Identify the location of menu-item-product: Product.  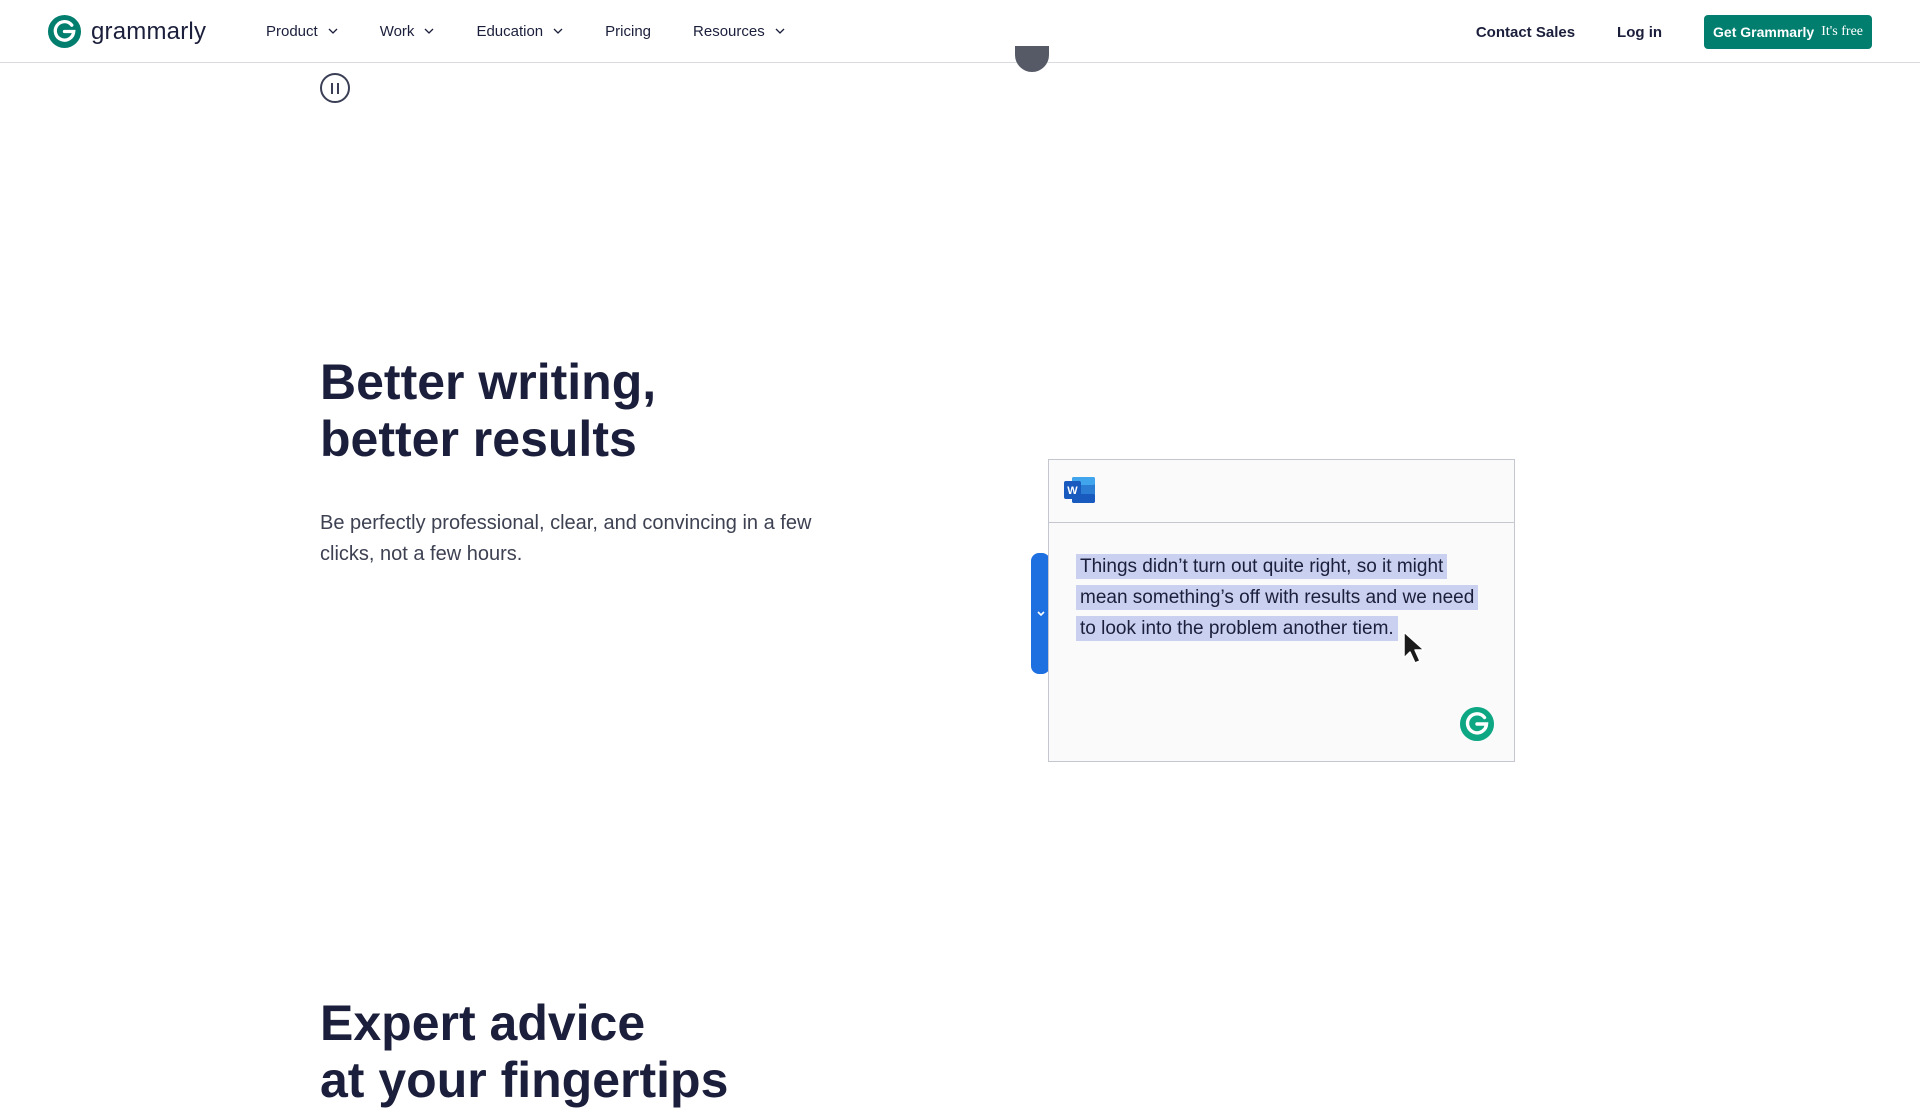
(302, 31).